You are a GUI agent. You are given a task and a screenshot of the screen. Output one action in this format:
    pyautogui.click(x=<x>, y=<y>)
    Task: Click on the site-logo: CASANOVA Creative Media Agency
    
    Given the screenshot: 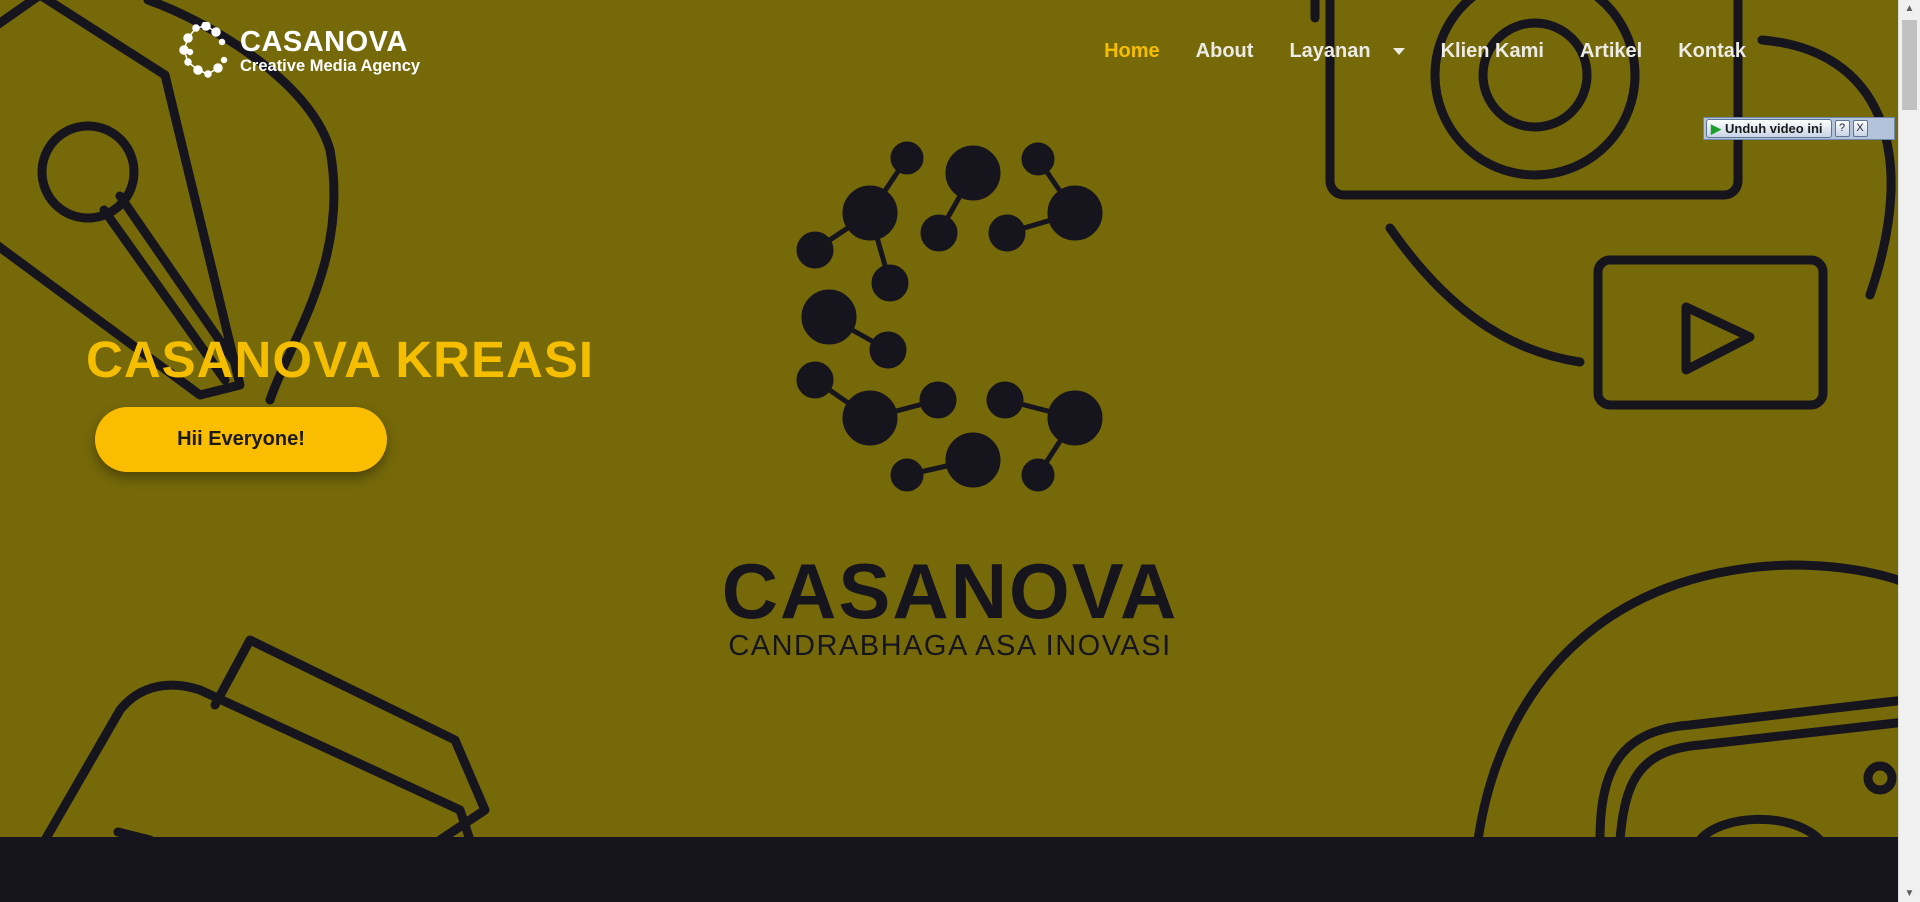 What is the action you would take?
    pyautogui.click(x=299, y=51)
    